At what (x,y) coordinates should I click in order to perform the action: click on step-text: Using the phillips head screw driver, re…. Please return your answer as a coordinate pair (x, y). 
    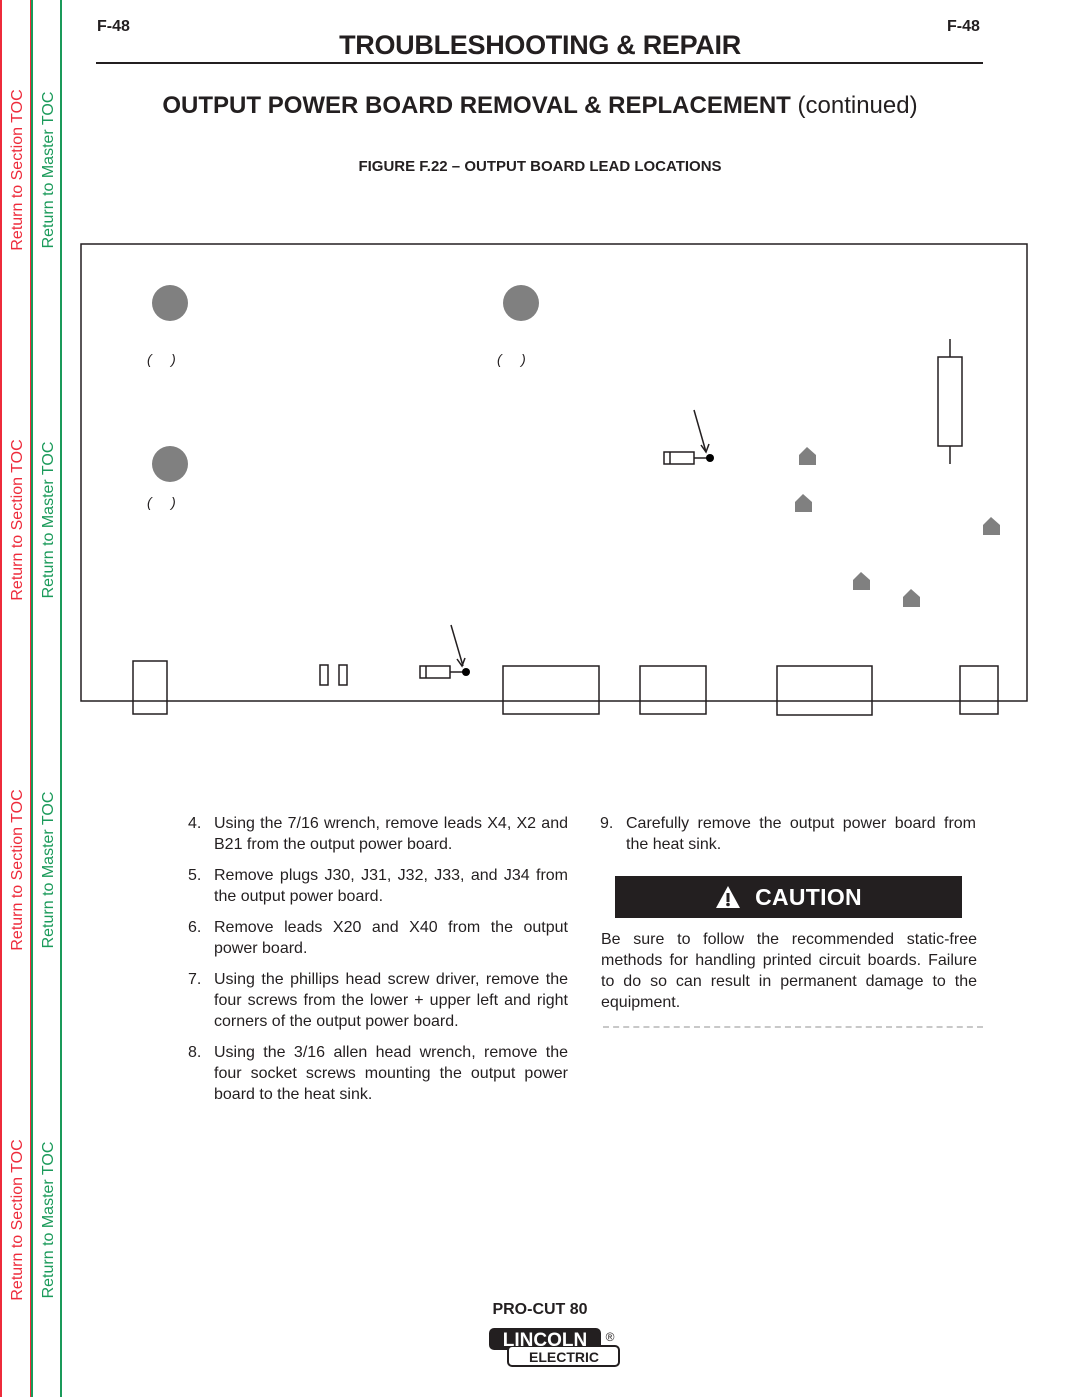
    Looking at the image, I should click on (391, 1000).